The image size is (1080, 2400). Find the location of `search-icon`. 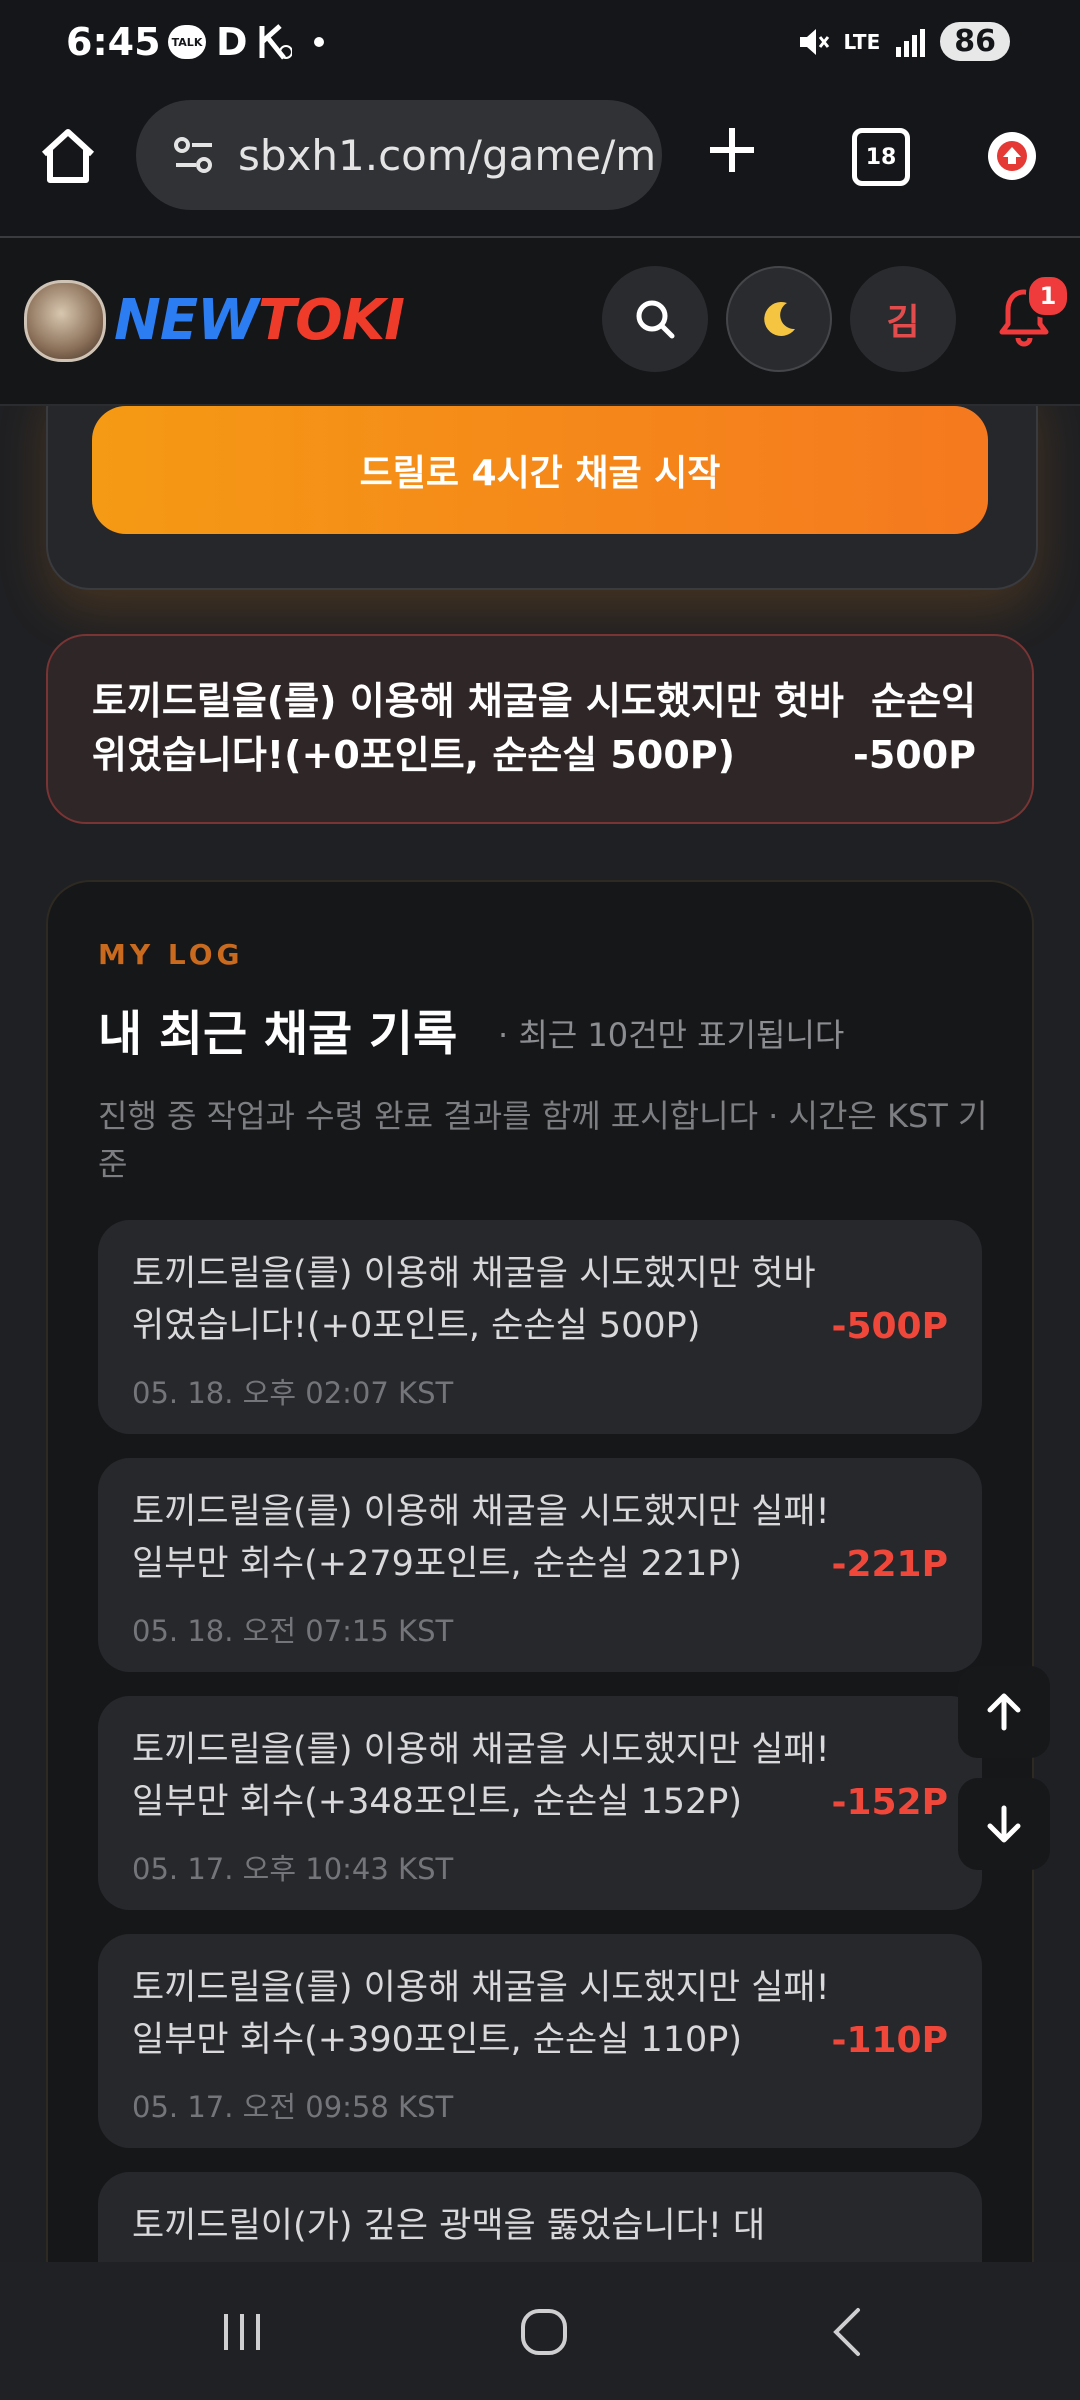

search-icon is located at coordinates (655, 319).